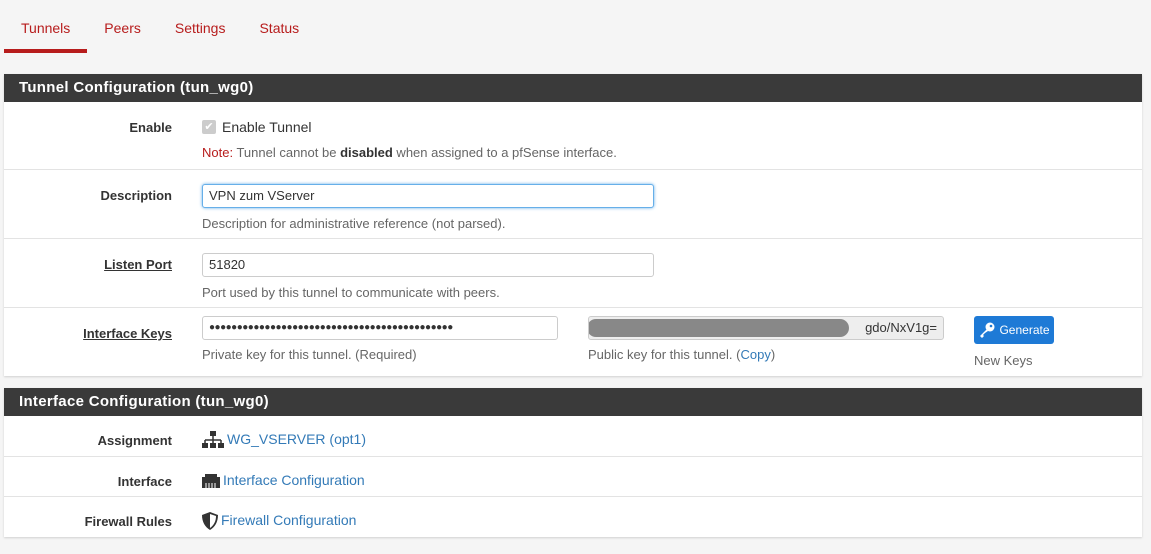 This screenshot has height=554, width=1151. Describe the element at coordinates (287, 152) in the screenshot. I see `note-text: Tunnel cannot be` at that location.